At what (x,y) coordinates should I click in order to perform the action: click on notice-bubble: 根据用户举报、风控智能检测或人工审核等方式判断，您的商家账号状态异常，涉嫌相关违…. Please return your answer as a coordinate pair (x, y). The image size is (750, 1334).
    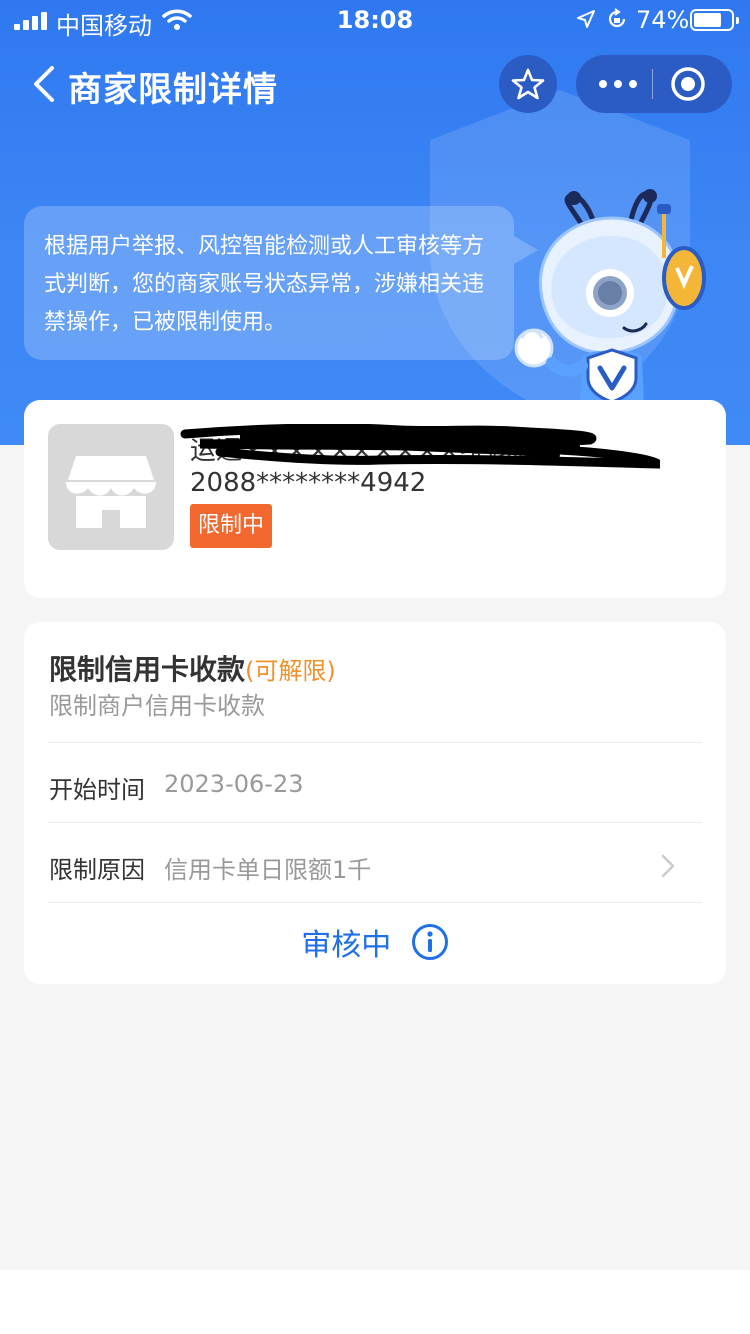
    Looking at the image, I should click on (269, 283).